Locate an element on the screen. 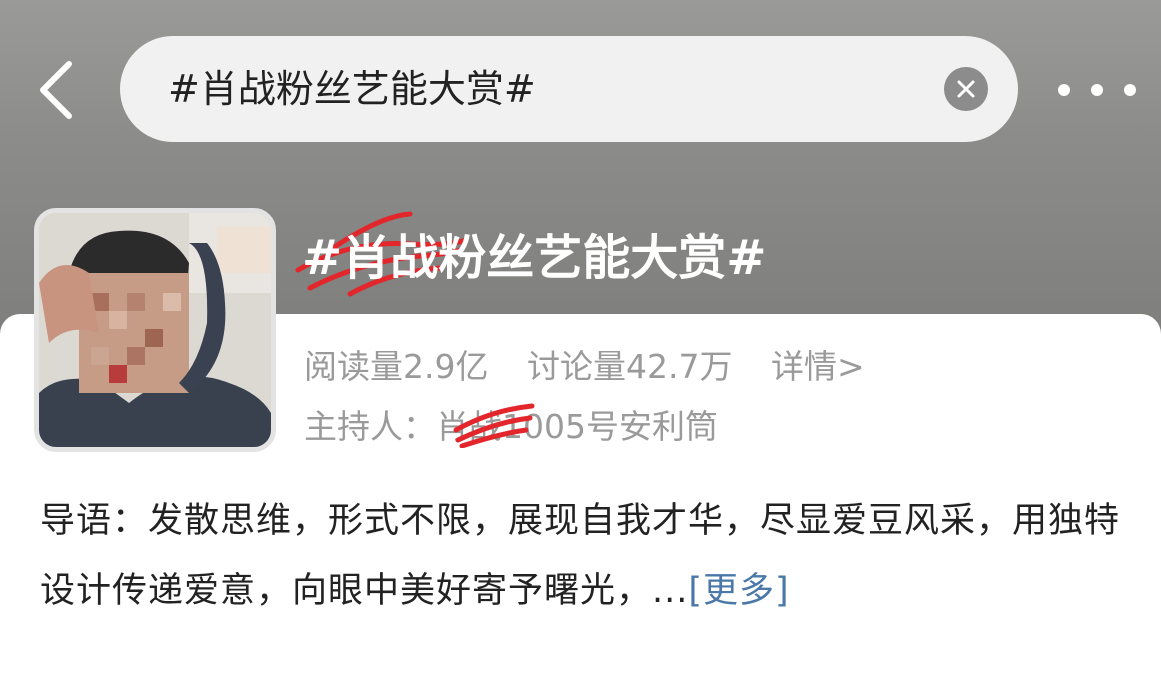 This screenshot has height=676, width=1161. more-options-button is located at coordinates (1097, 90).